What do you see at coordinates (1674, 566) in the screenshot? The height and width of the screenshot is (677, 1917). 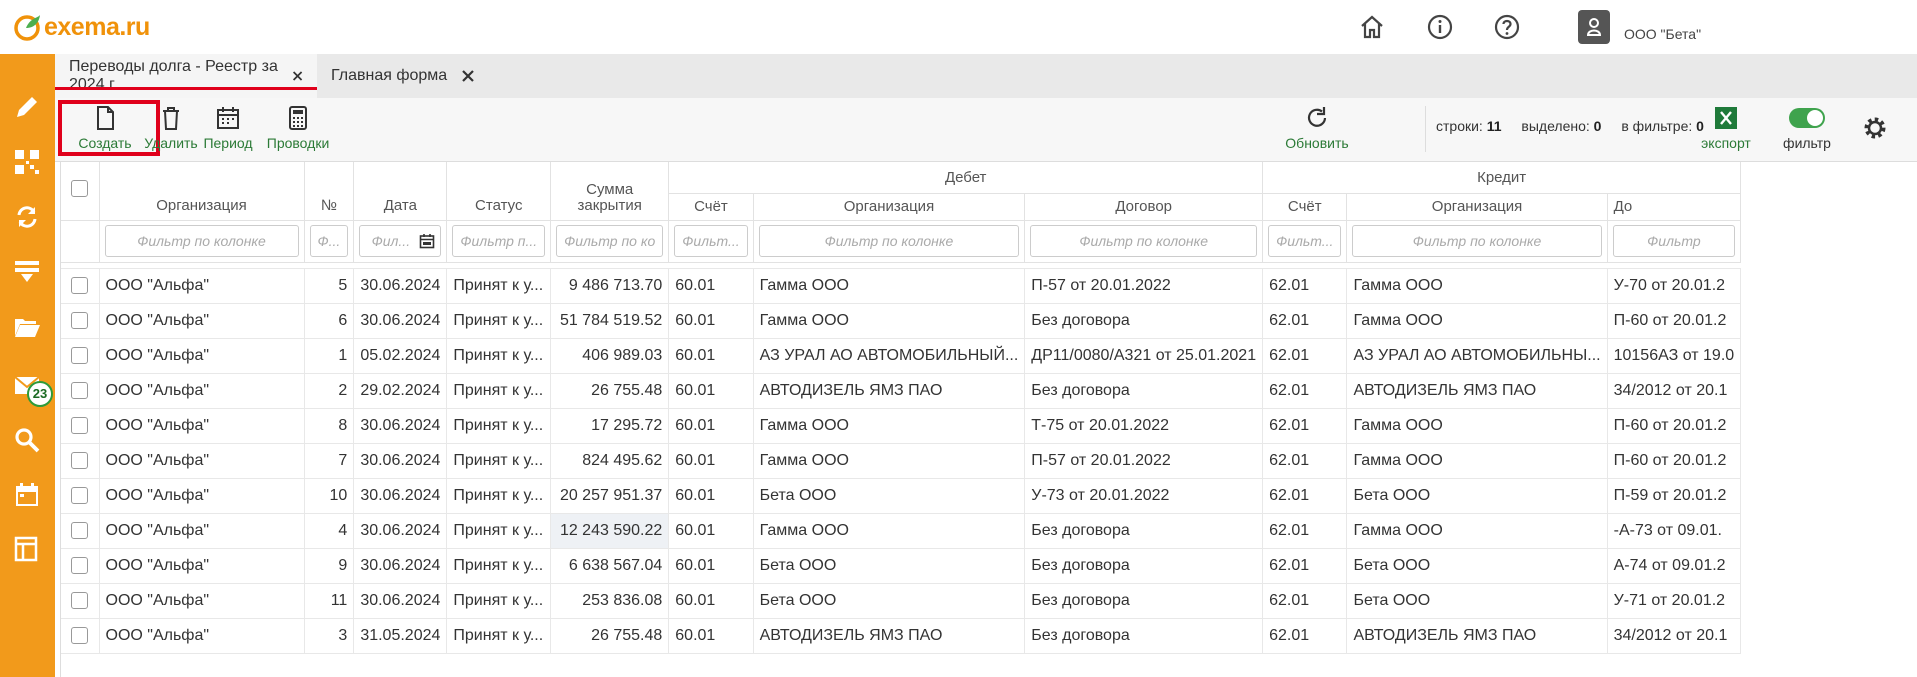 I see `cell-credit-contract: А-74 от 09.01.2` at bounding box center [1674, 566].